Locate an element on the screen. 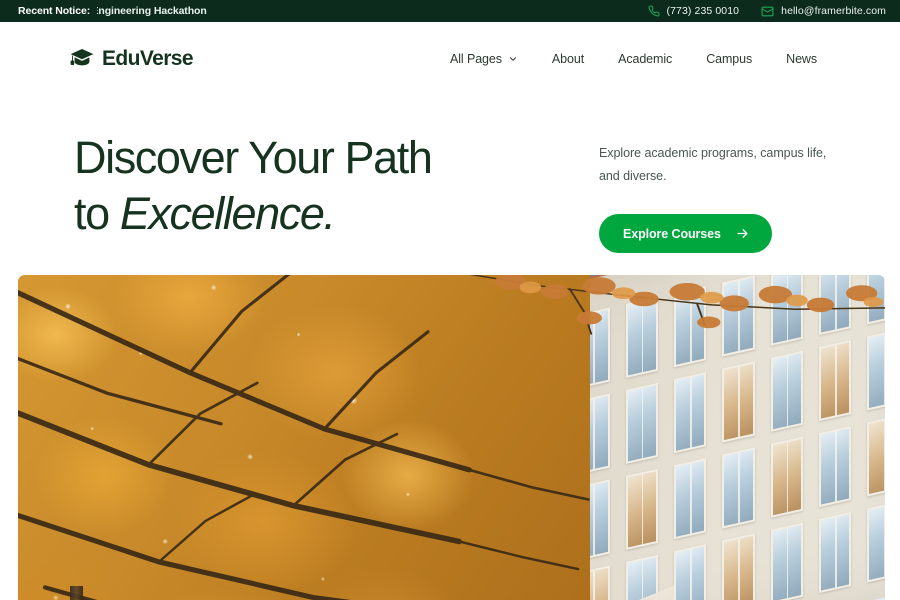  notice-contact-group: (773) 235 0010 hello@framerbite.com is located at coordinates (774, 11).